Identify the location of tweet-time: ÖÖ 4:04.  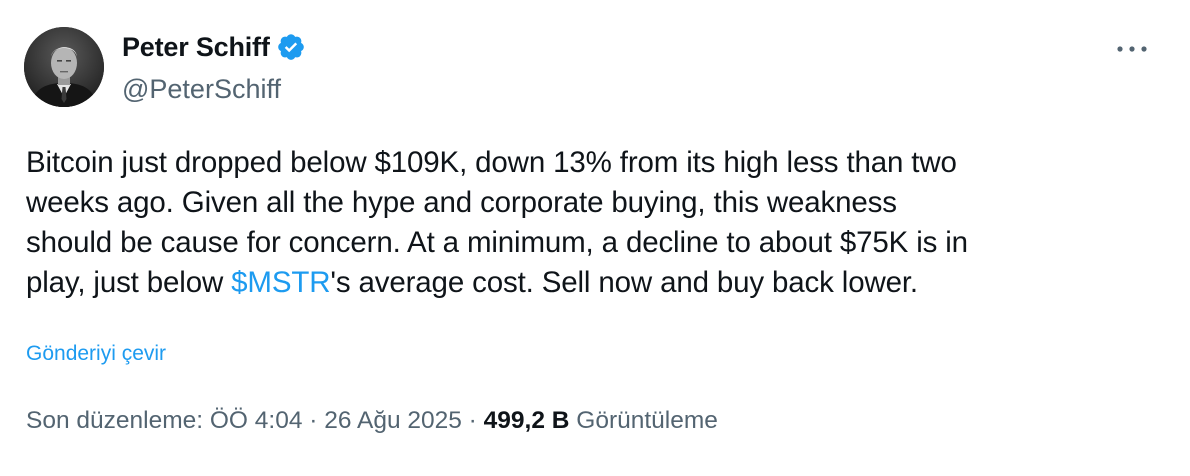
(256, 420).